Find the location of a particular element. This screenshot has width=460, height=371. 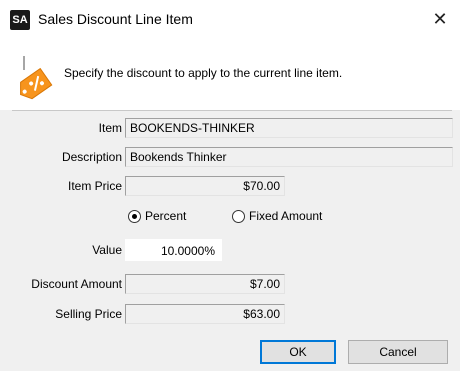

discount-amount-field: $7.00 is located at coordinates (205, 284).